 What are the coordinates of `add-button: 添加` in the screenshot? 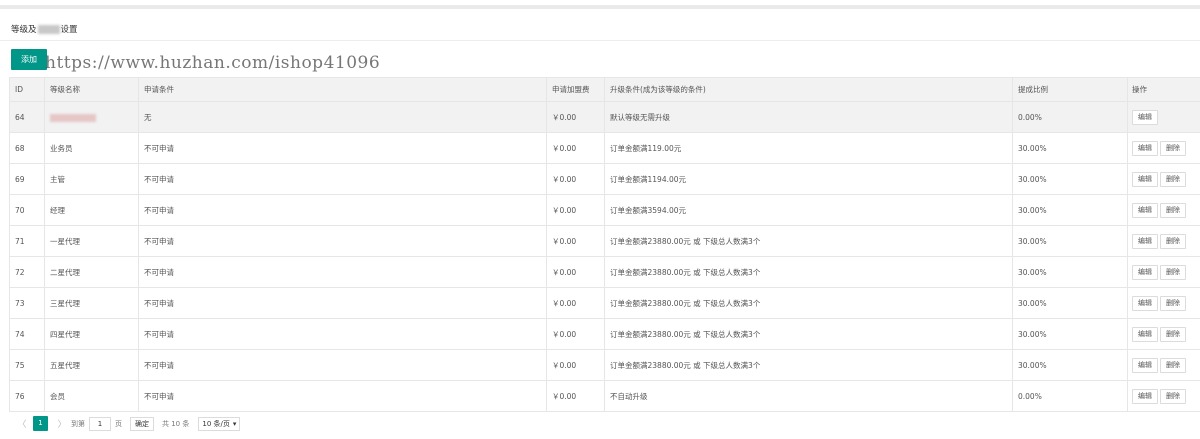 It's located at (29, 59).